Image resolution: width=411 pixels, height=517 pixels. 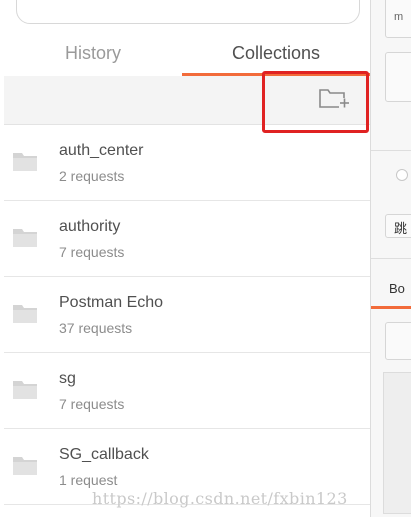 I want to click on select-fragment: 跳, so click(x=398, y=226).